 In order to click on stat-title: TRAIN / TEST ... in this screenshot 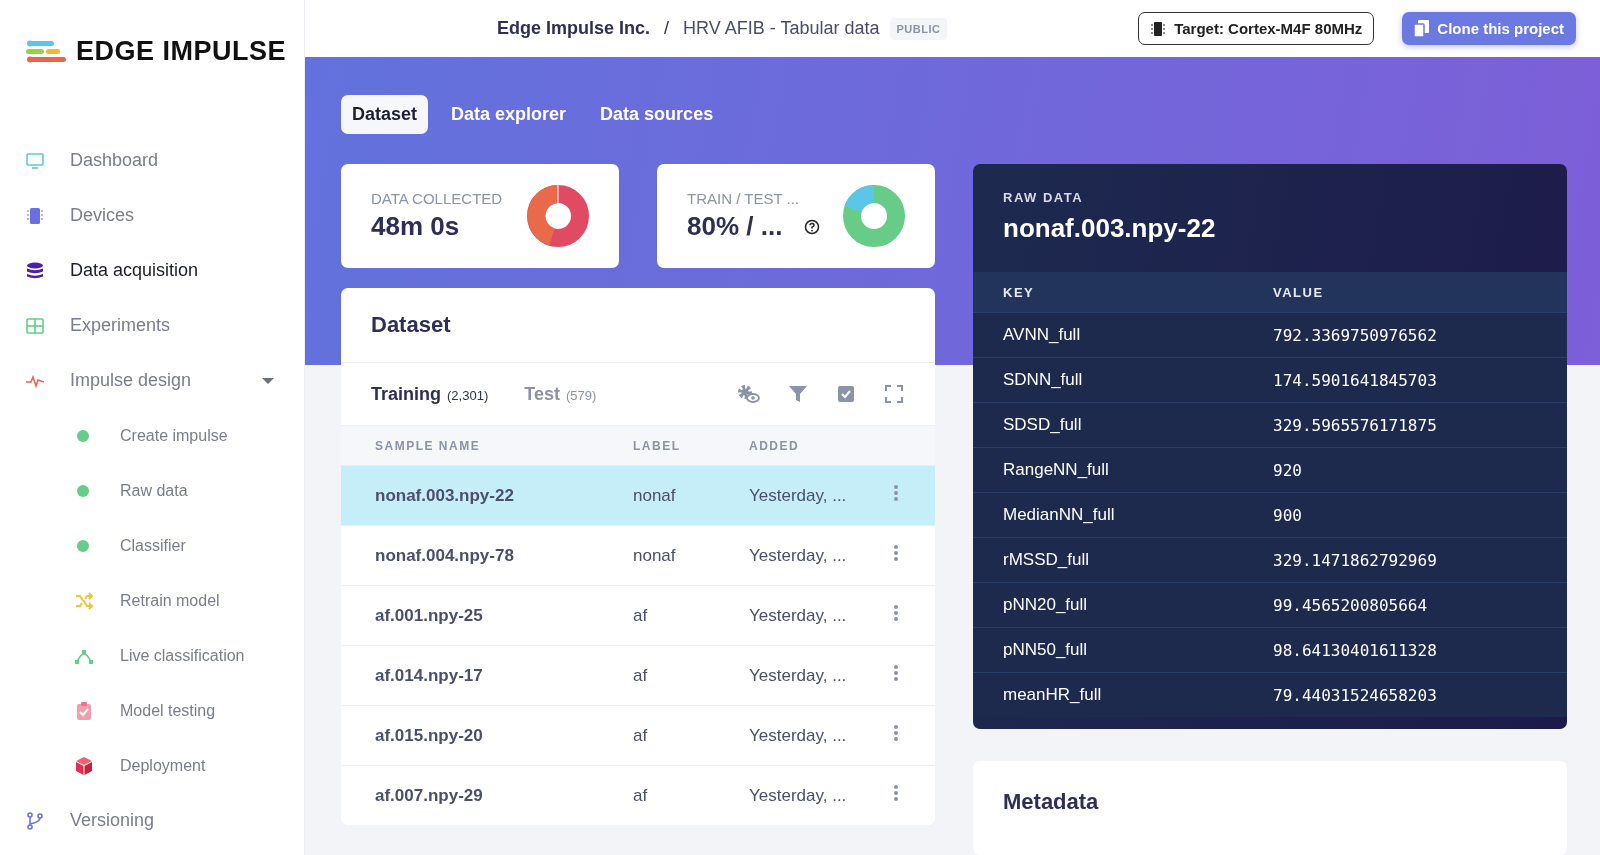, I will do `click(743, 198)`.